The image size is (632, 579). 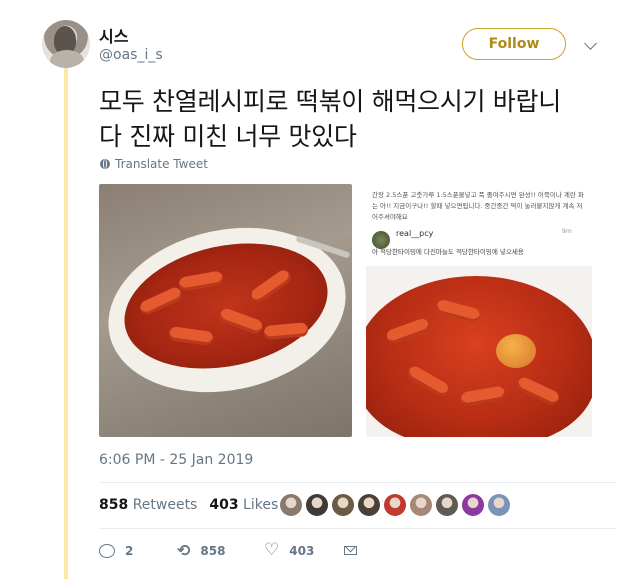 I want to click on like-button: ♡ 403, so click(x=304, y=550).